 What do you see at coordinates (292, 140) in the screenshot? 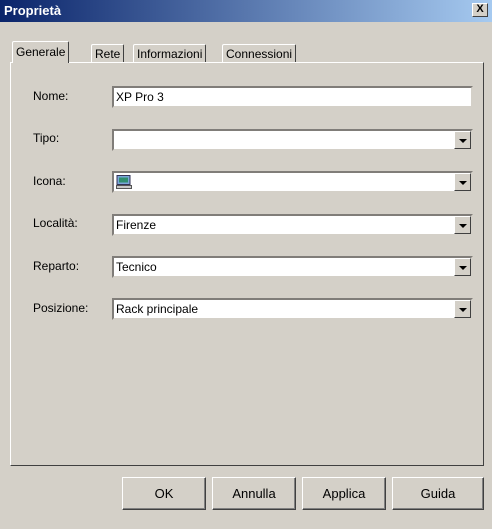
I see `tipo-select` at bounding box center [292, 140].